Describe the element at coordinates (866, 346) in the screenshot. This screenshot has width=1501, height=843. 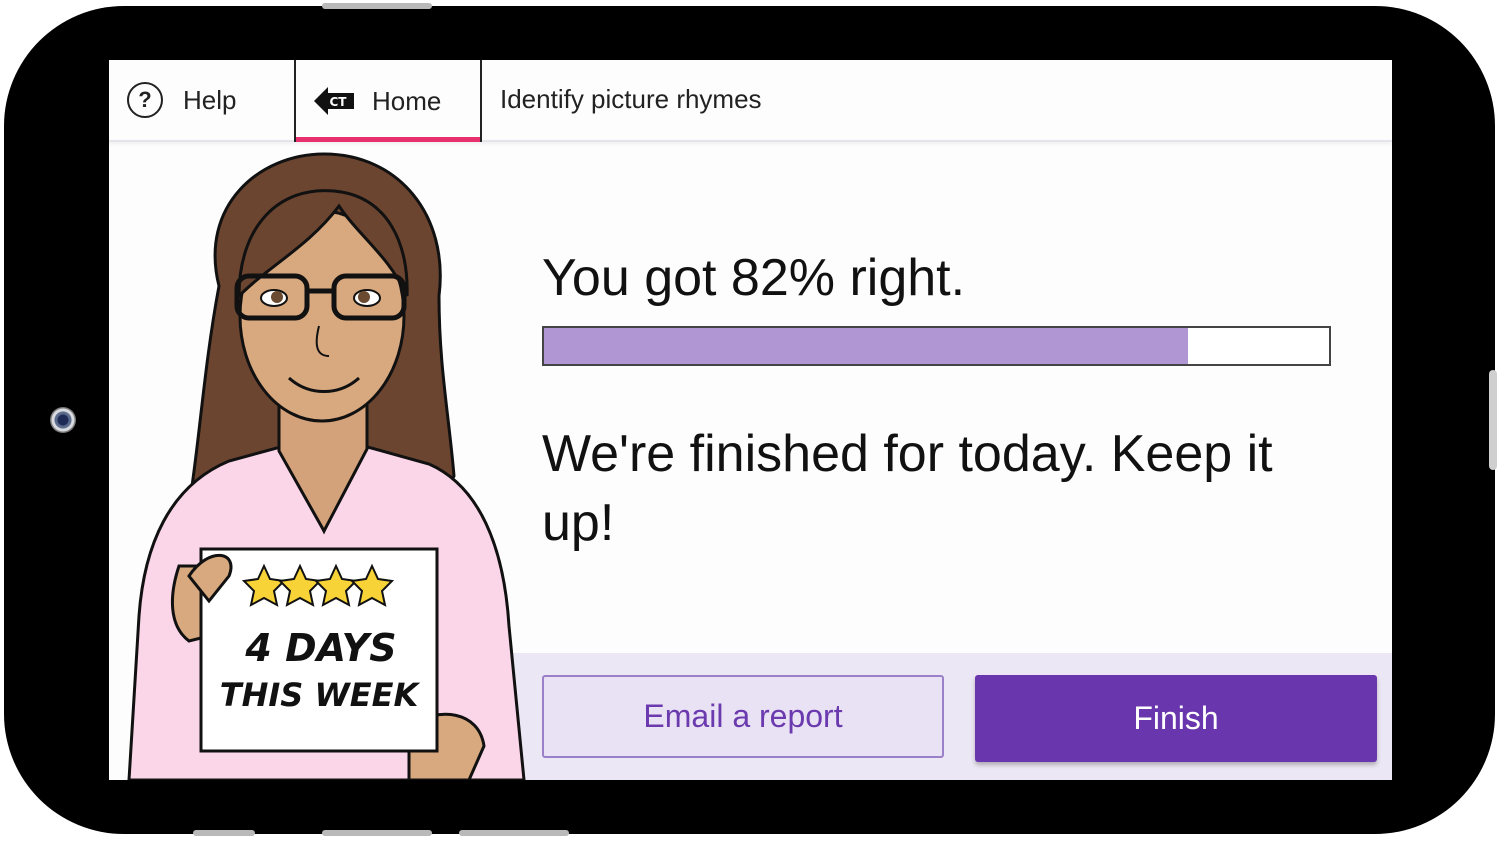
I see `score-progress-fill` at that location.